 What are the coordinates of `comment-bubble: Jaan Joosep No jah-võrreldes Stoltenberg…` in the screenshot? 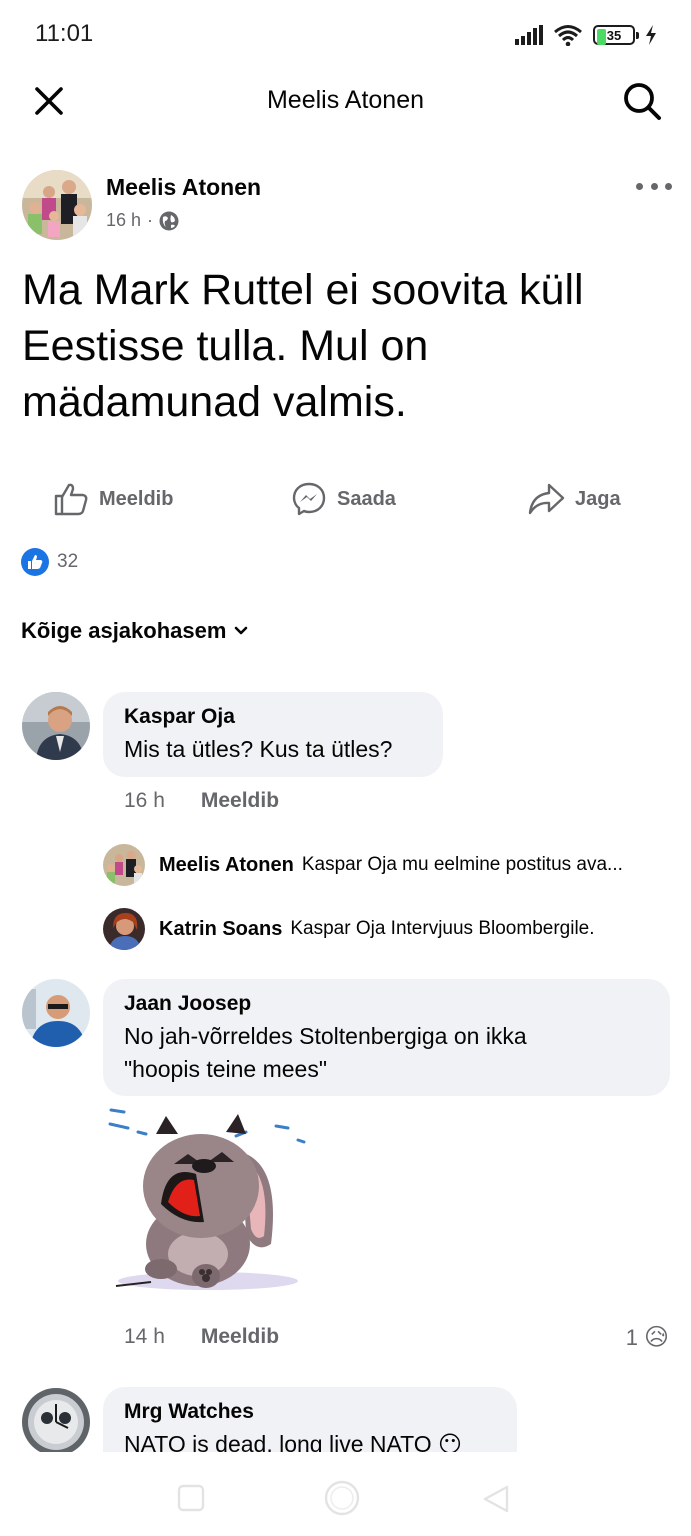 It's located at (386, 1037).